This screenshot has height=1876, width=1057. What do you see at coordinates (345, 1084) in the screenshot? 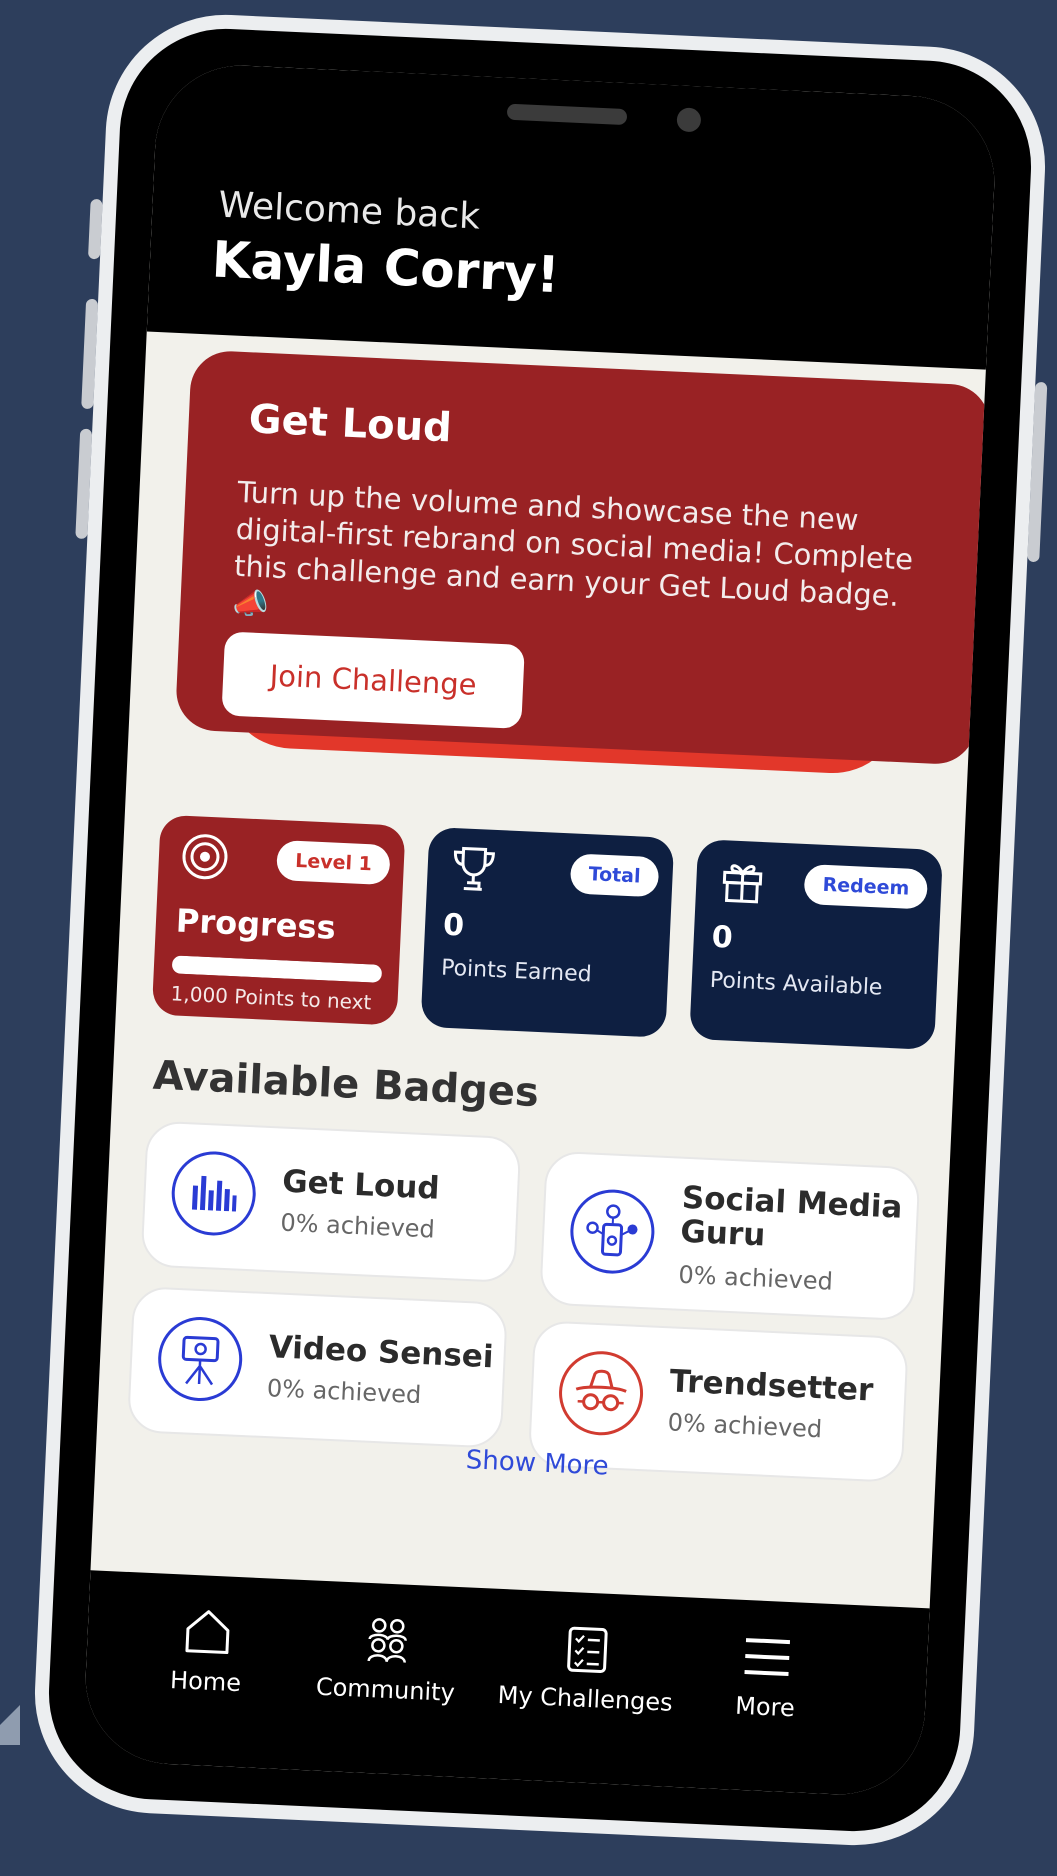
I see `available-badges-heading: Available Badges` at bounding box center [345, 1084].